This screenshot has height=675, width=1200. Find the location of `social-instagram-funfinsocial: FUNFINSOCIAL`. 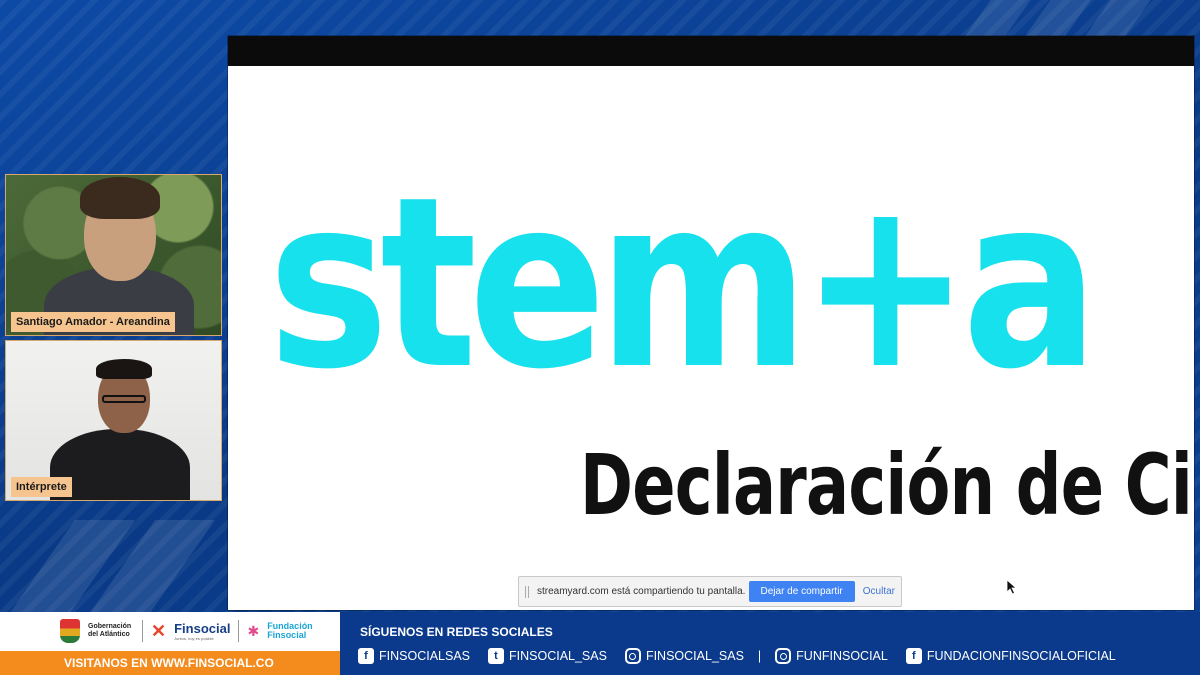

social-instagram-funfinsocial: FUNFINSOCIAL is located at coordinates (831, 656).